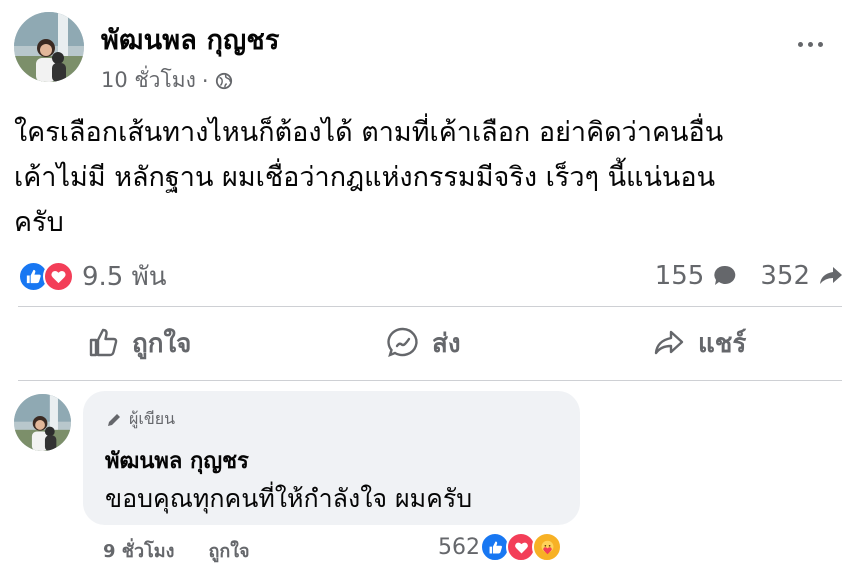  I want to click on globe-icon, so click(223, 80).